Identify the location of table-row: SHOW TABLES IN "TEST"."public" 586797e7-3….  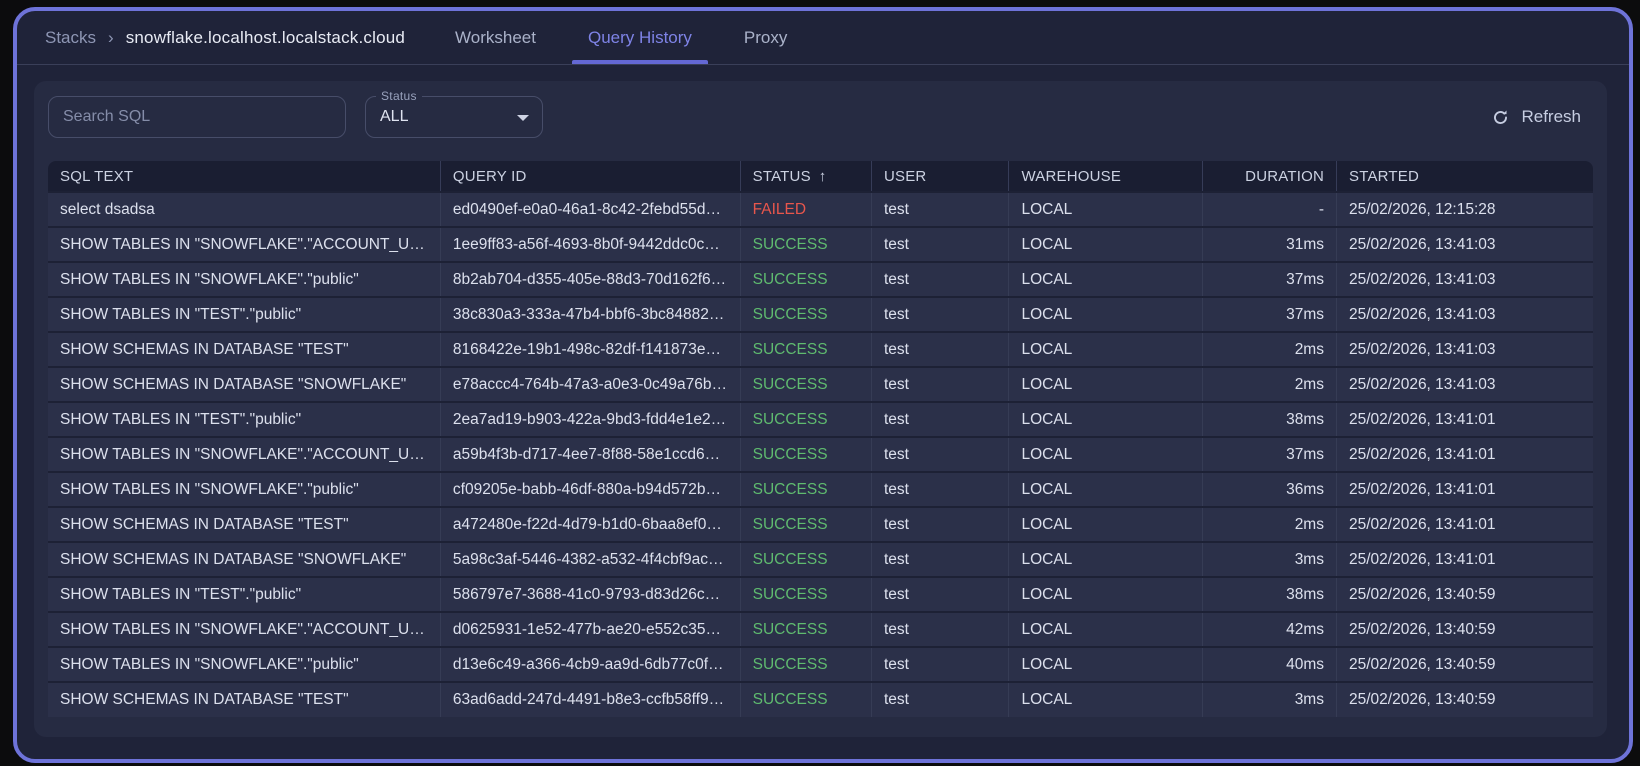
(820, 594).